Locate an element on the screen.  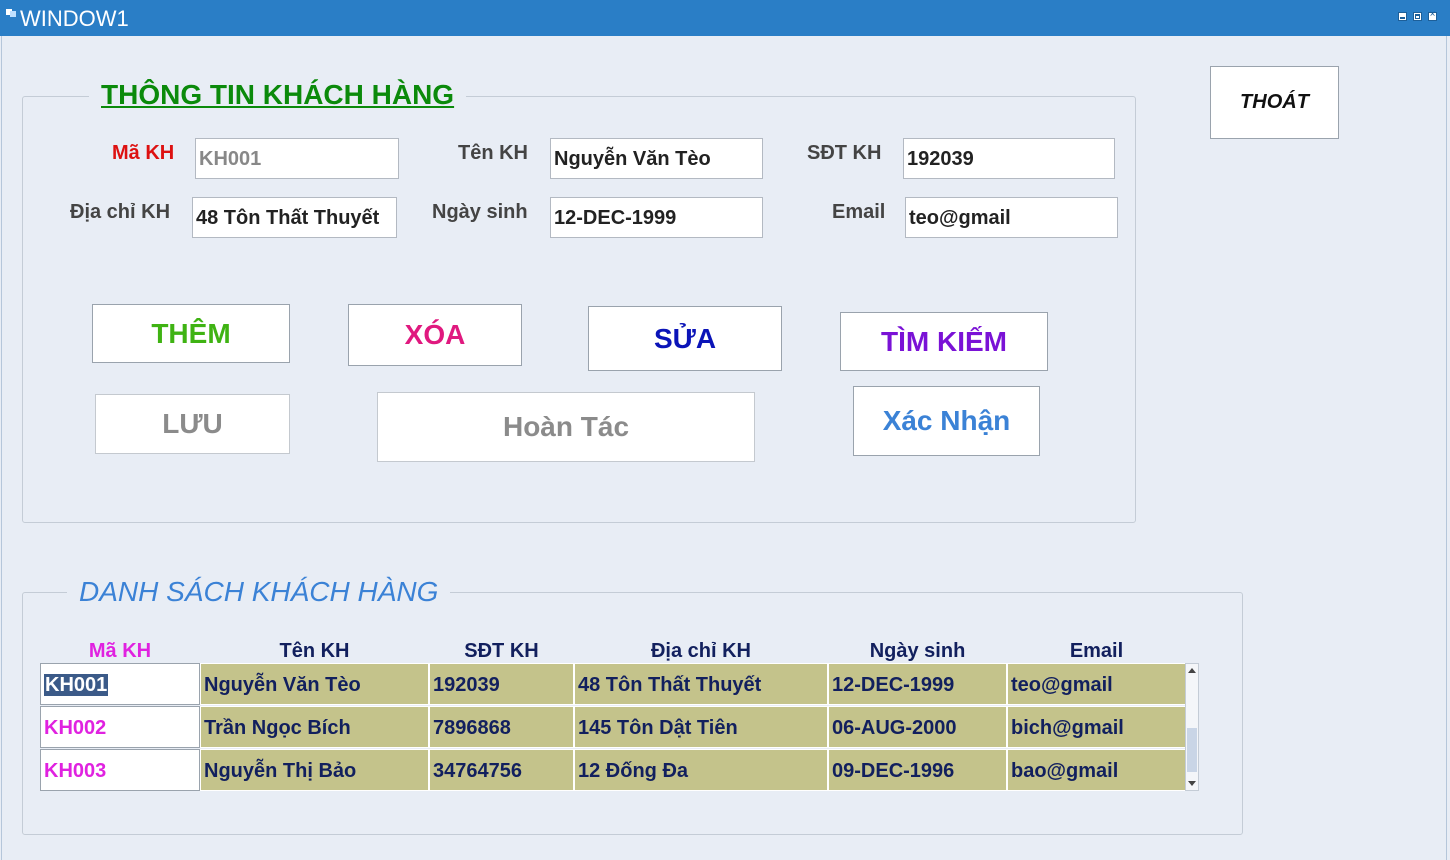
email-label: Email is located at coordinates (859, 212).